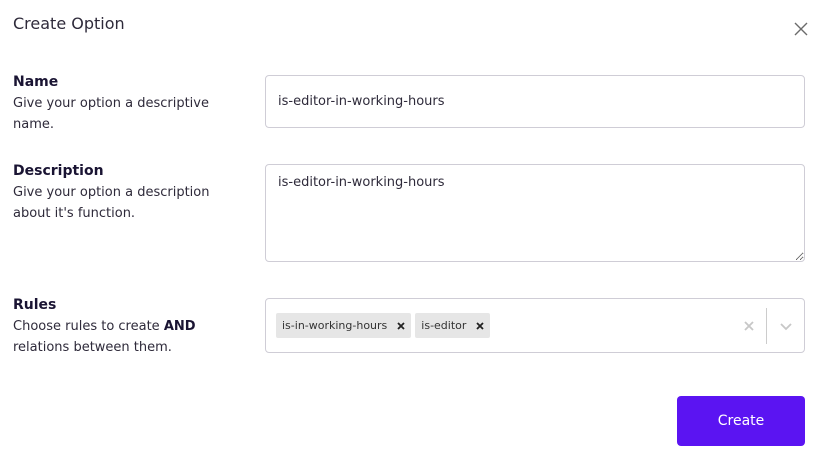 Image resolution: width=819 pixels, height=466 pixels. Describe the element at coordinates (535, 213) in the screenshot. I see `description-textarea: is-editor-in-working-hours` at that location.